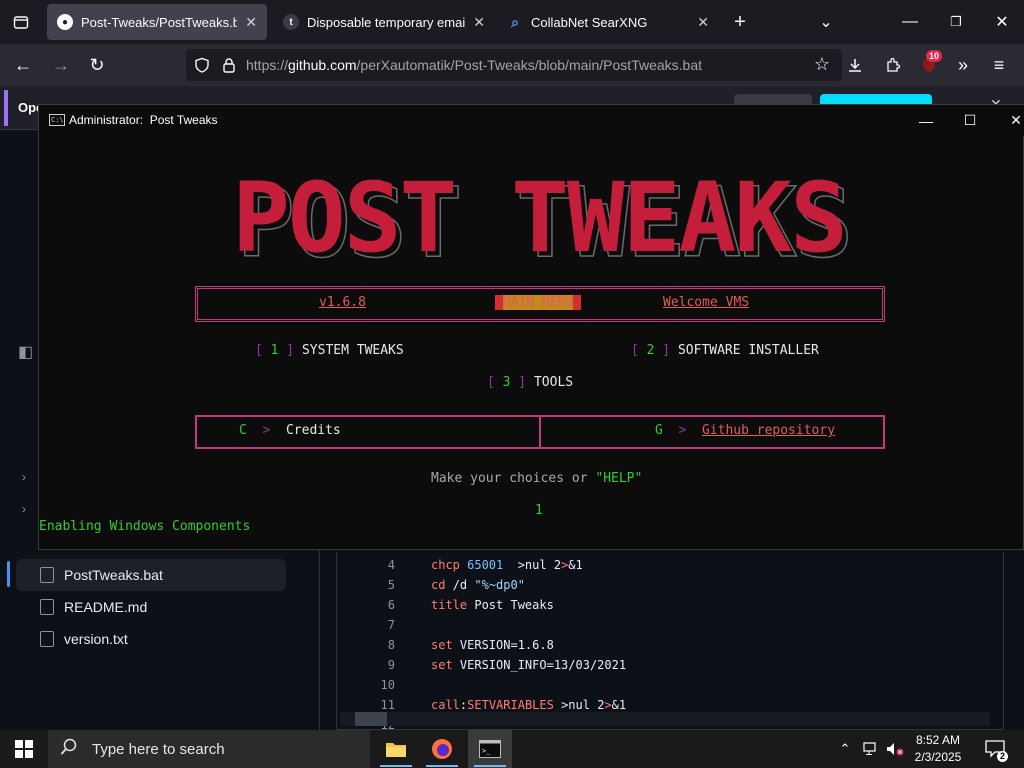 This screenshot has width=1024, height=768. I want to click on notifications-icon: 2, so click(995, 749).